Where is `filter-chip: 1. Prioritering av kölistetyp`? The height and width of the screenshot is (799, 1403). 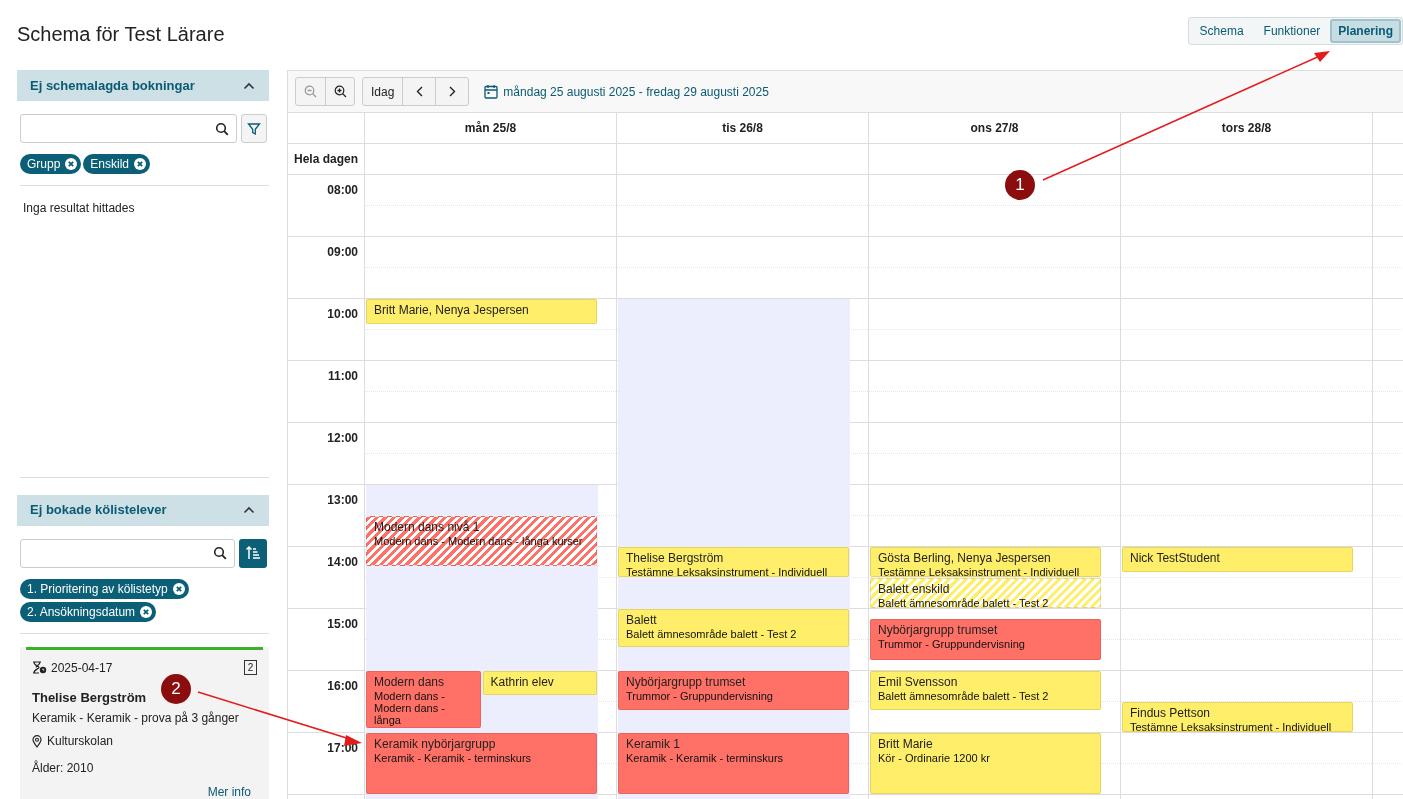 filter-chip: 1. Prioritering av kölistetyp is located at coordinates (104, 588).